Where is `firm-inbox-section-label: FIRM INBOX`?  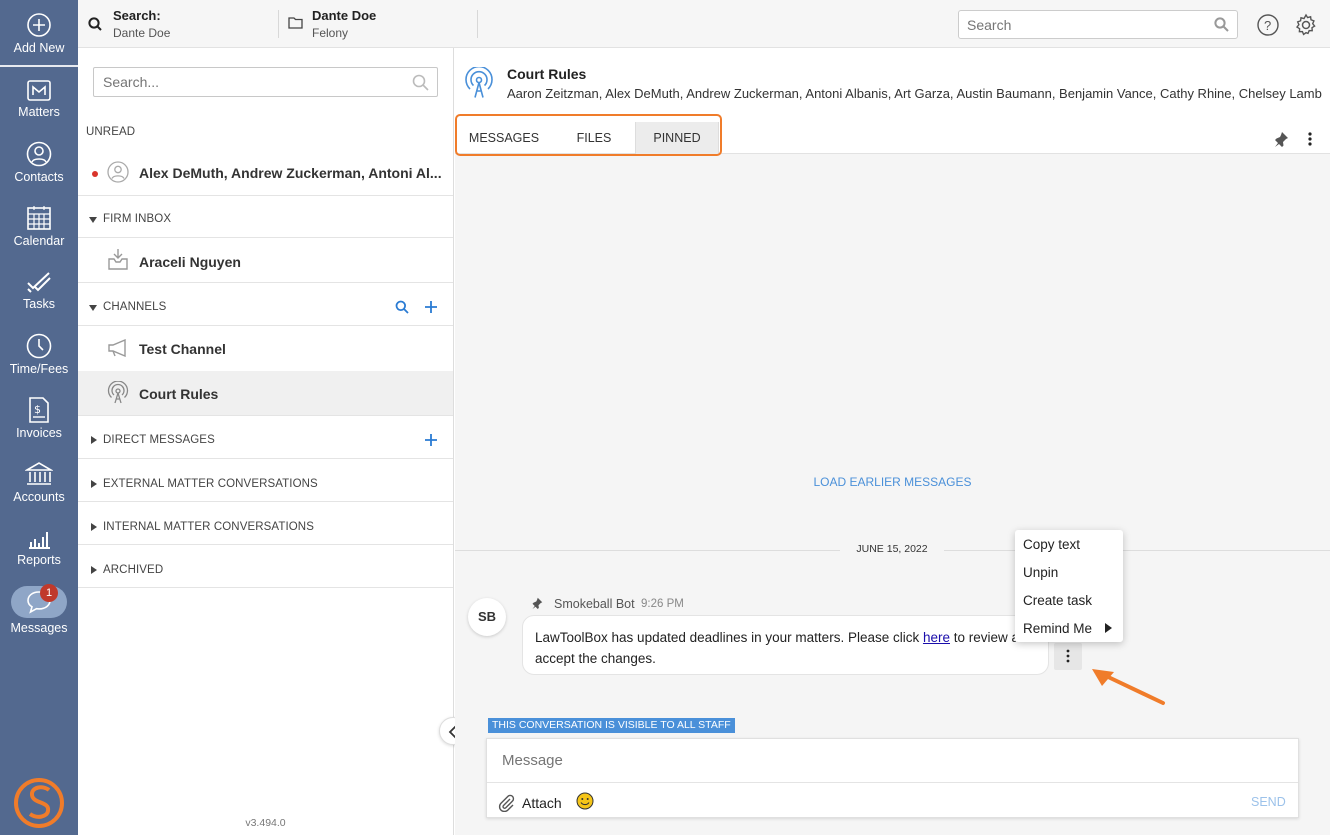
firm-inbox-section-label: FIRM INBOX is located at coordinates (137, 219).